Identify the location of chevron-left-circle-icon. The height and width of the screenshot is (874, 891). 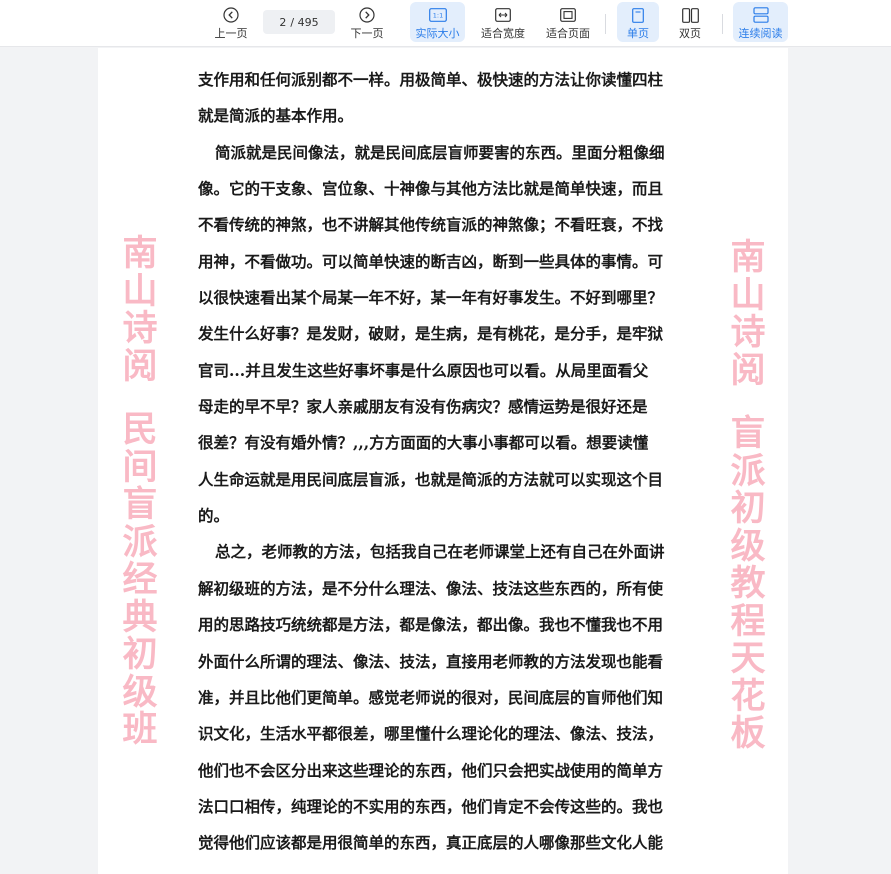
(231, 15).